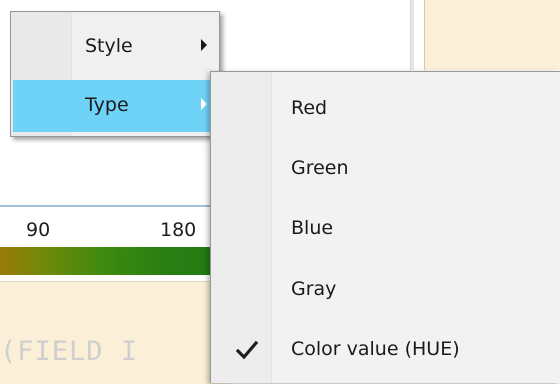 This screenshot has height=384, width=560. Describe the element at coordinates (385, 290) in the screenshot. I see `submenu-item-gray: Gray` at that location.